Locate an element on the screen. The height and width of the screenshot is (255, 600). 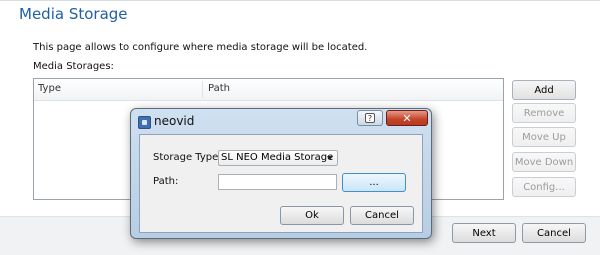
window-top-border is located at coordinates (300, 0).